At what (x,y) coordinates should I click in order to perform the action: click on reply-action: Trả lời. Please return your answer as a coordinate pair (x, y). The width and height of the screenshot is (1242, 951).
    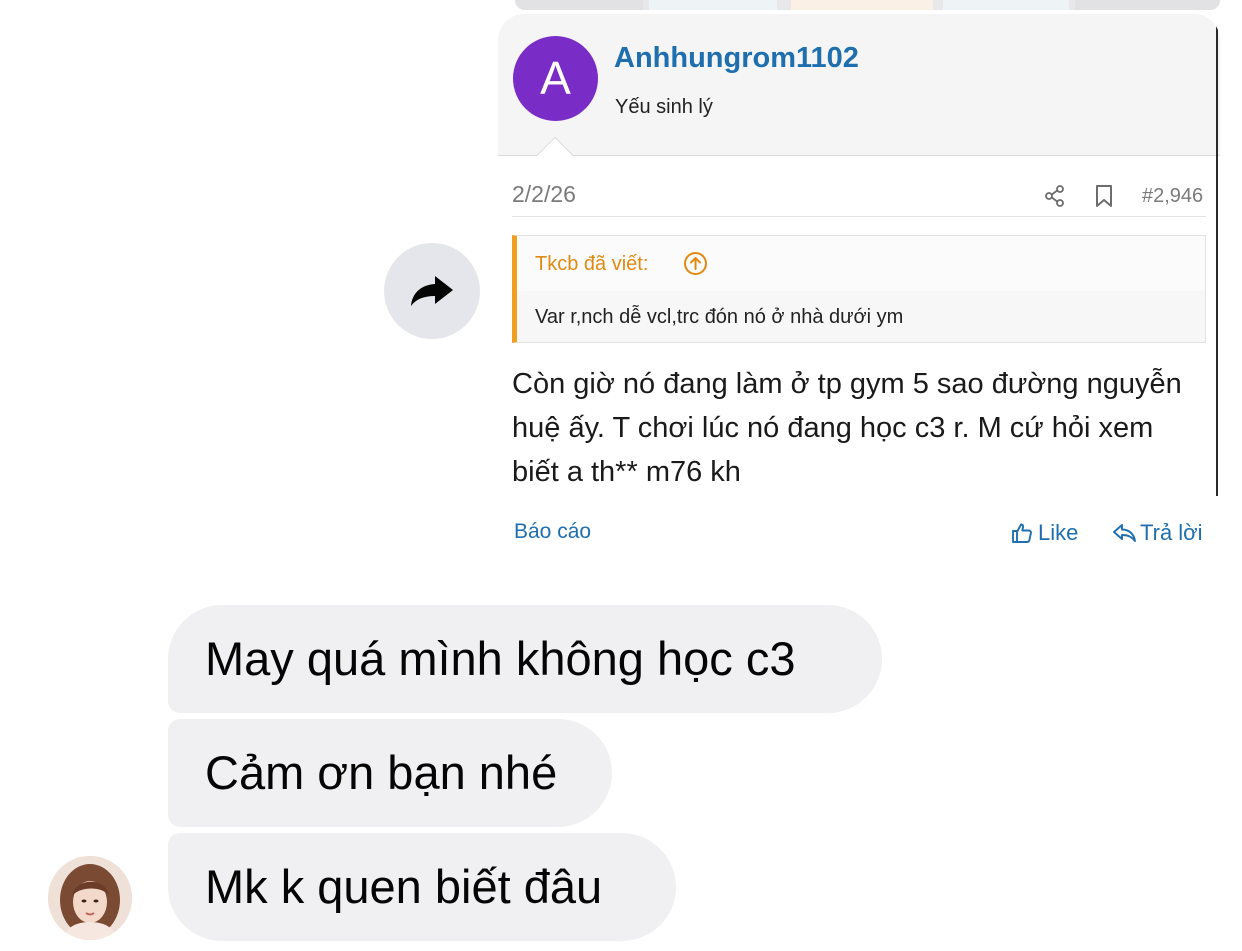
    Looking at the image, I should click on (1157, 533).